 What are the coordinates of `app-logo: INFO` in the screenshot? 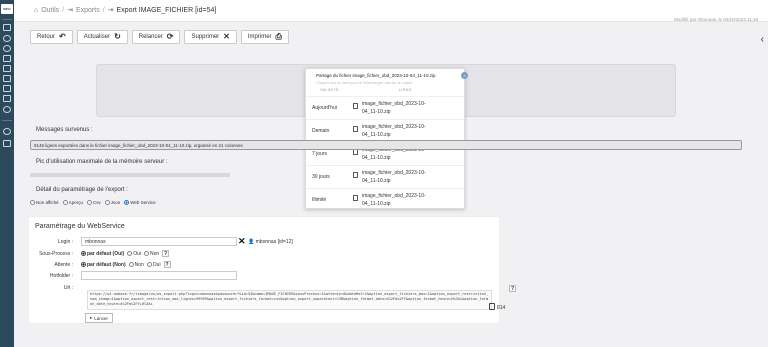 It's located at (7, 9).